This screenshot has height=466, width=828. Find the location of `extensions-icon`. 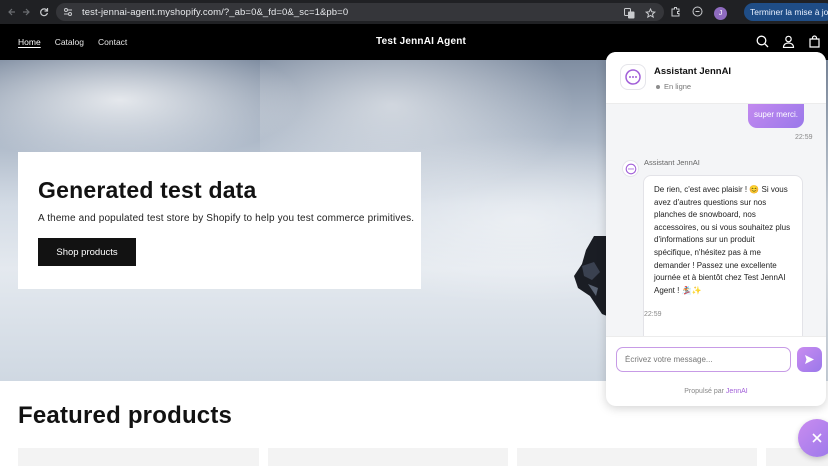

extensions-icon is located at coordinates (675, 13).